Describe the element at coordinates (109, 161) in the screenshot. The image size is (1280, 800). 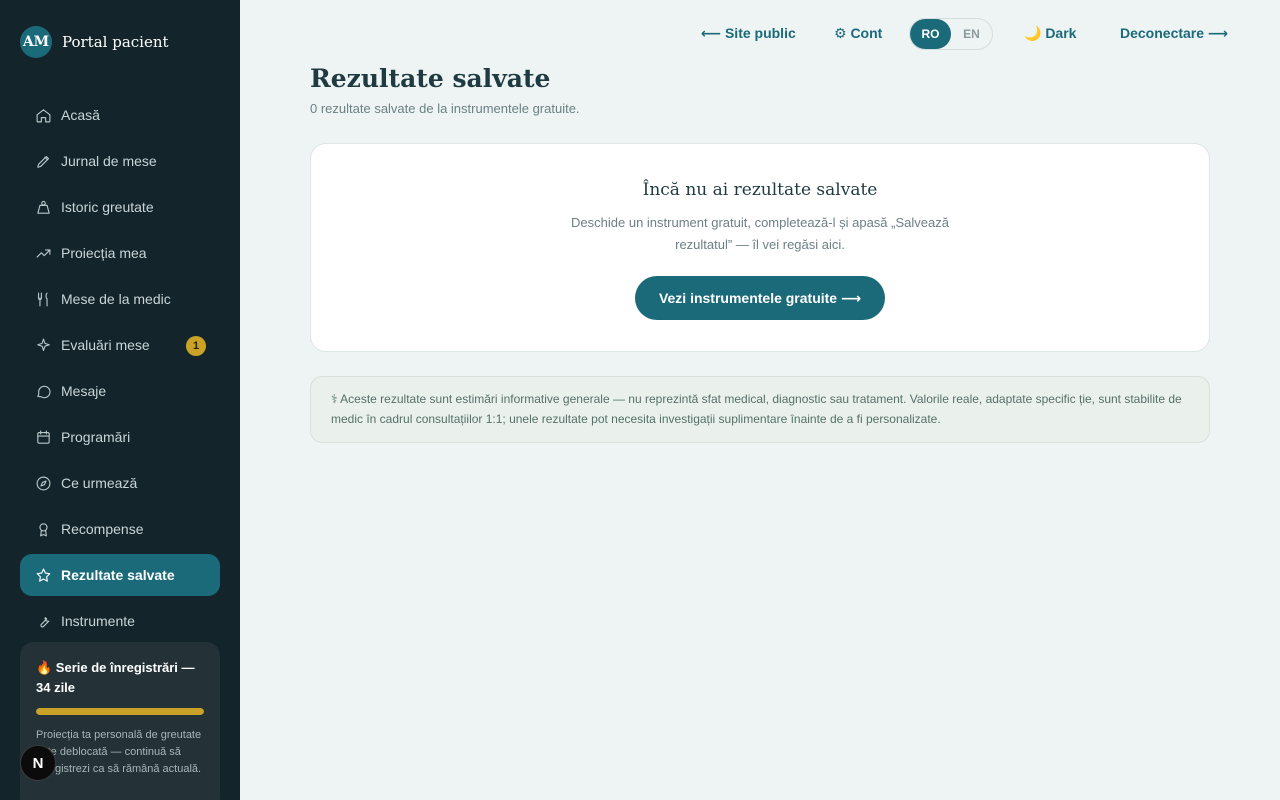
I see `sidebar-item-label: Jurnal de mese` at that location.